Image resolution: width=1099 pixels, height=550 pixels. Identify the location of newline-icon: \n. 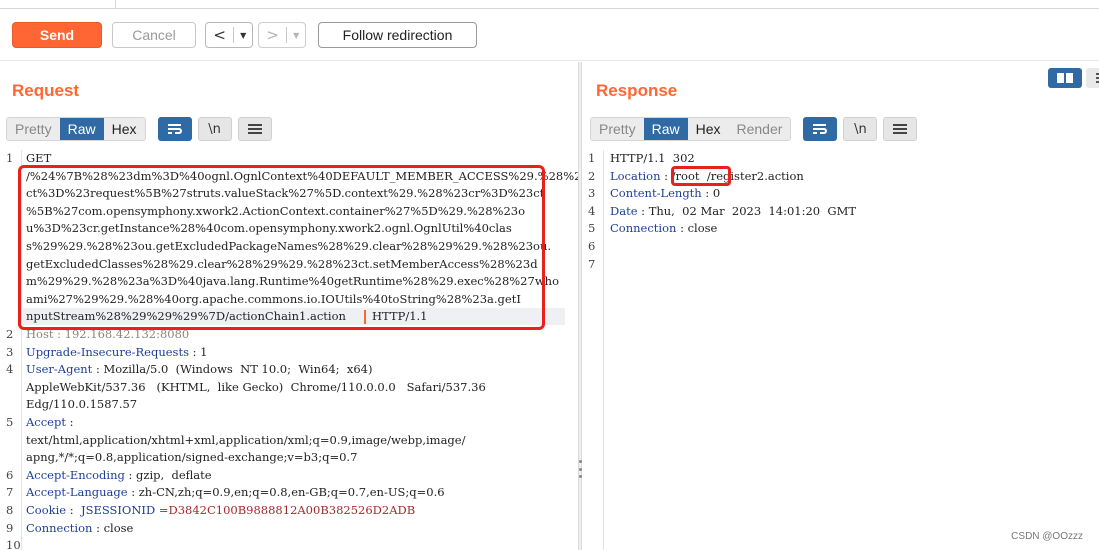
(214, 129).